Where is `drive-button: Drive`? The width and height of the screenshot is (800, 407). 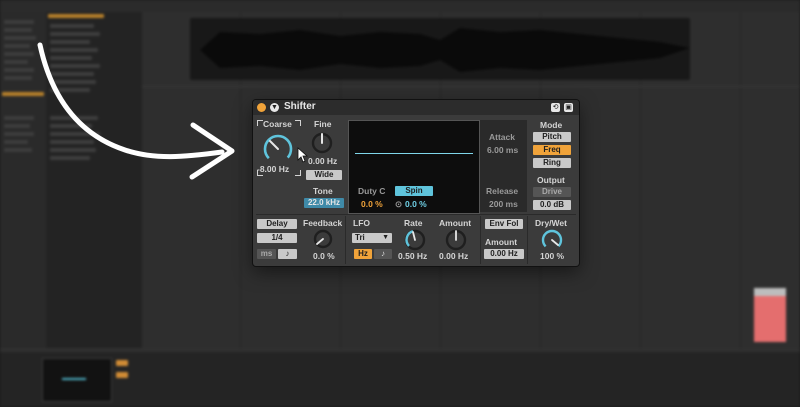
drive-button: Drive is located at coordinates (552, 192).